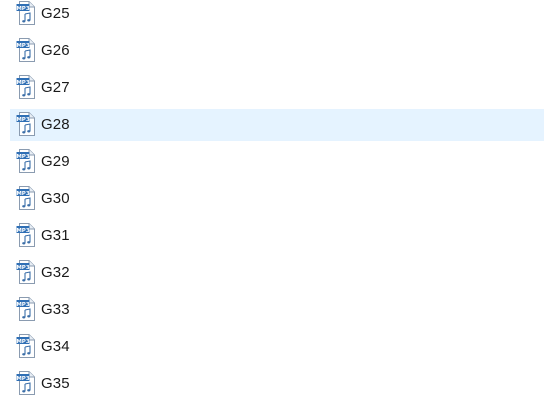  What do you see at coordinates (55, 124) in the screenshot?
I see `file-name: G28` at bounding box center [55, 124].